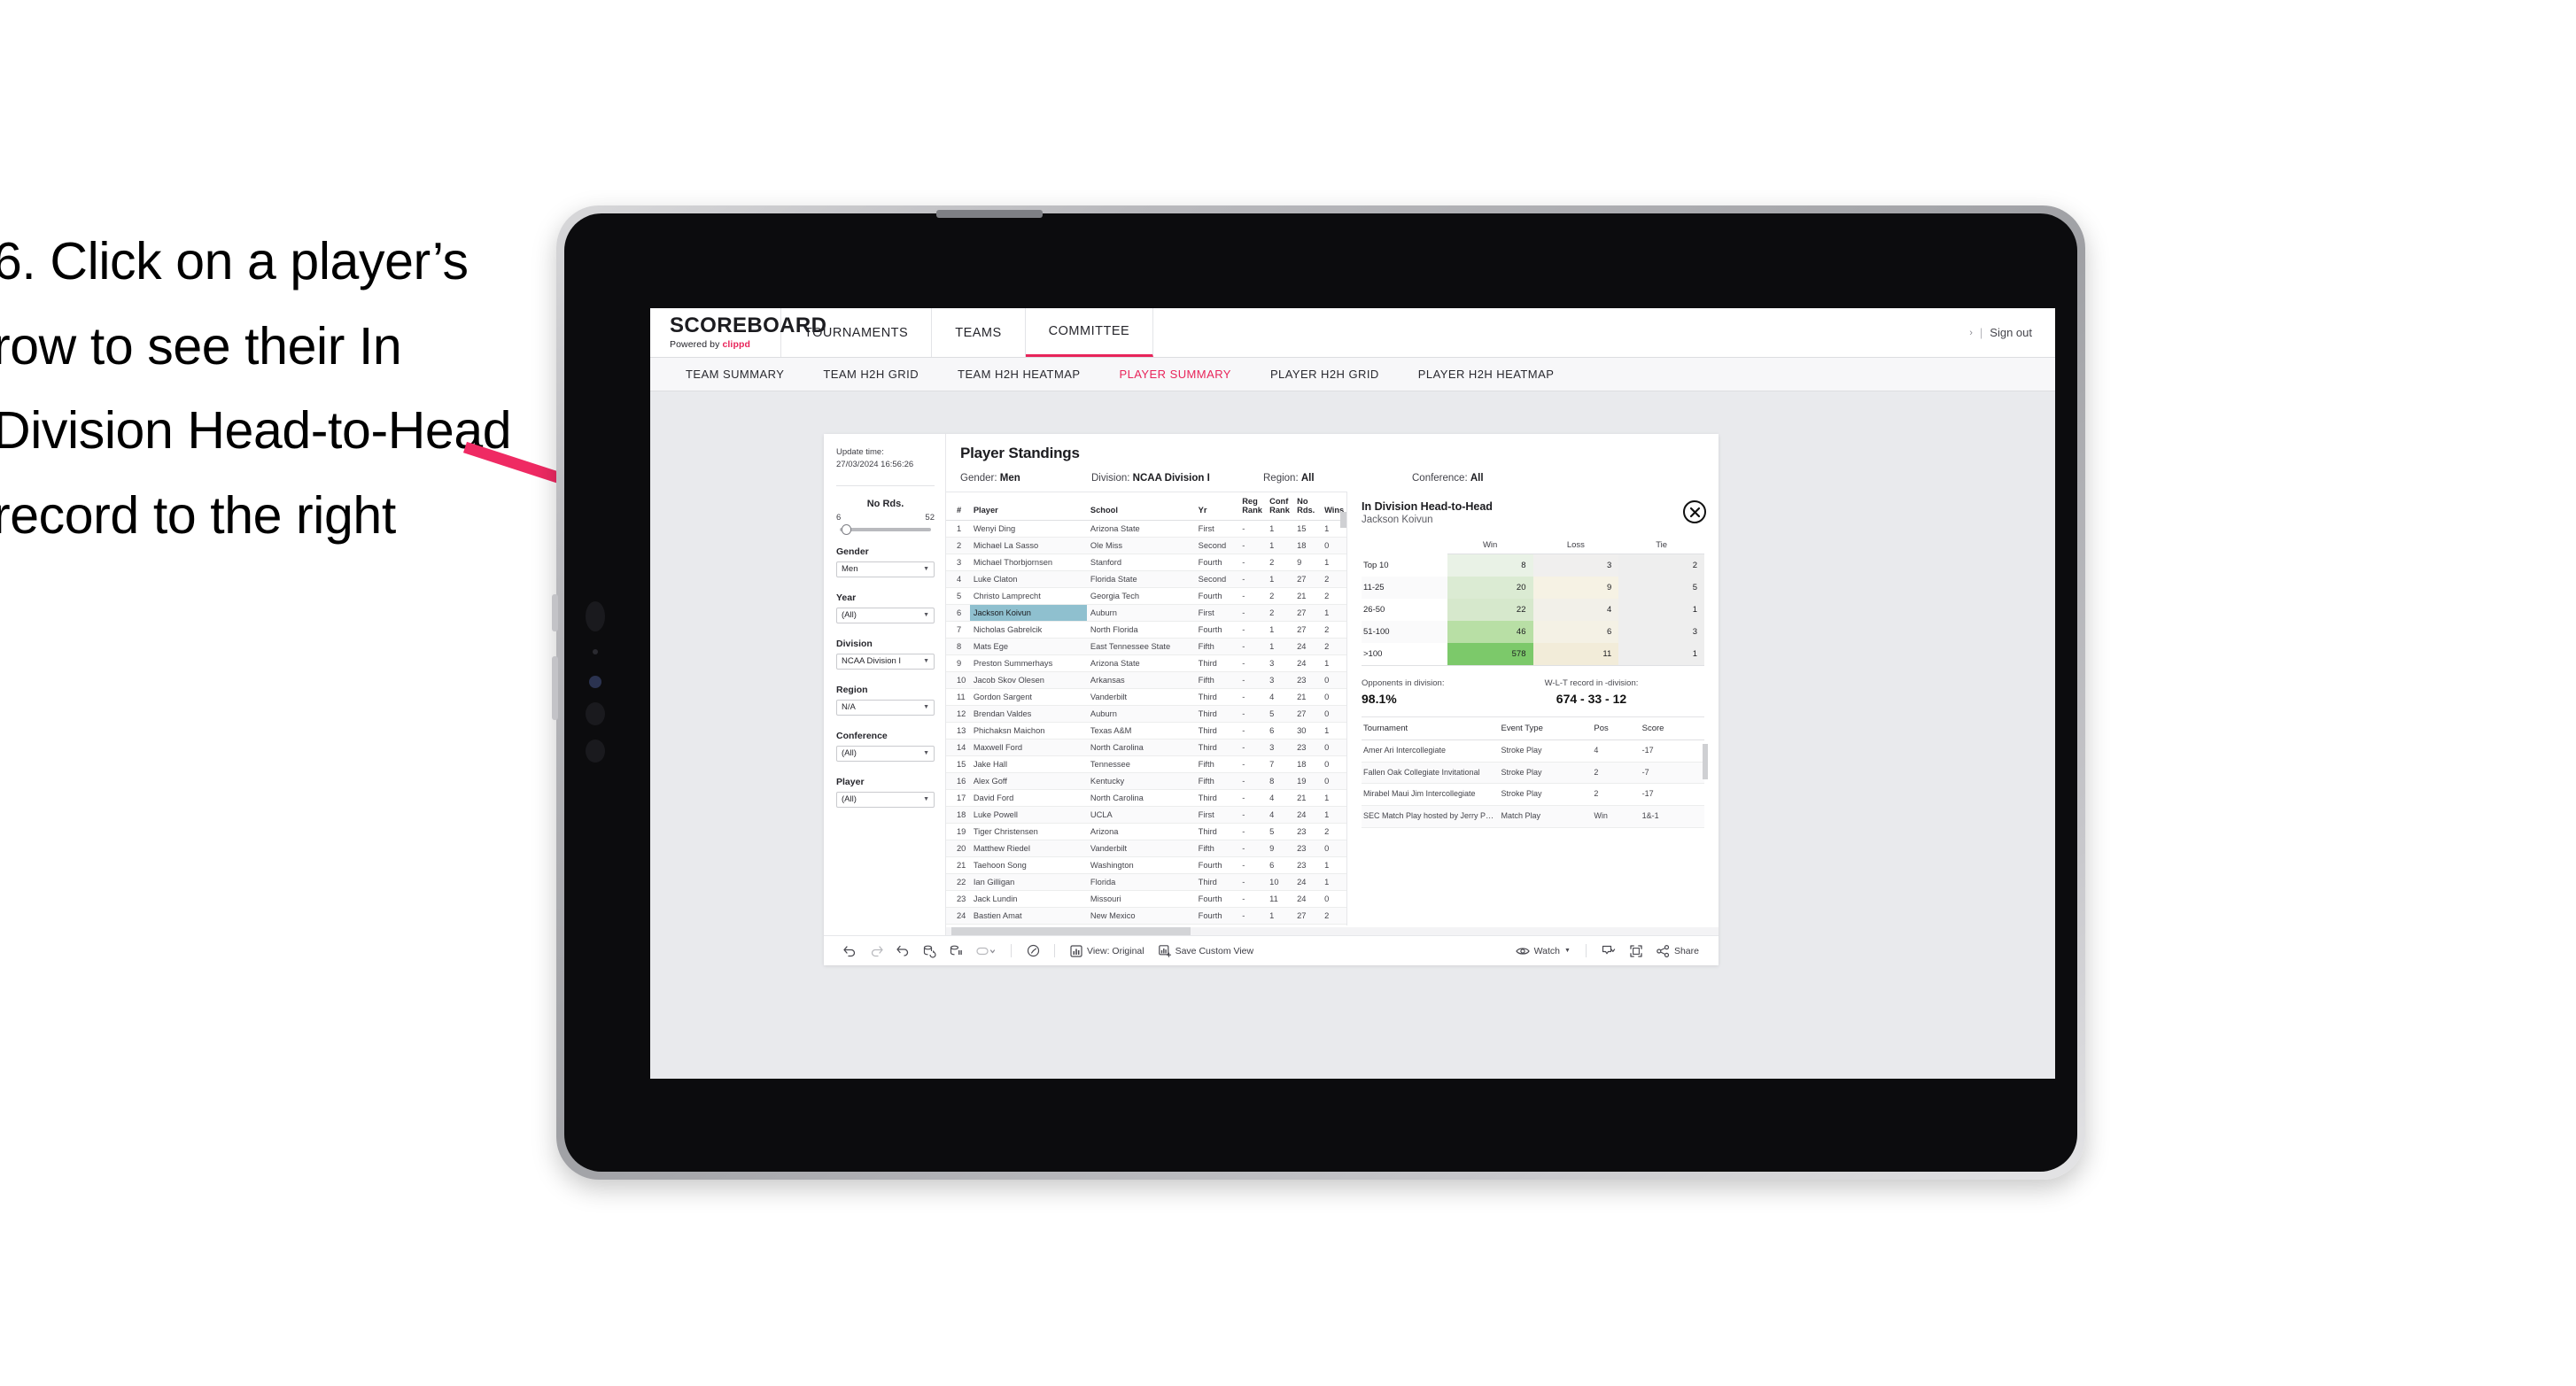  I want to click on power-button, so click(989, 214).